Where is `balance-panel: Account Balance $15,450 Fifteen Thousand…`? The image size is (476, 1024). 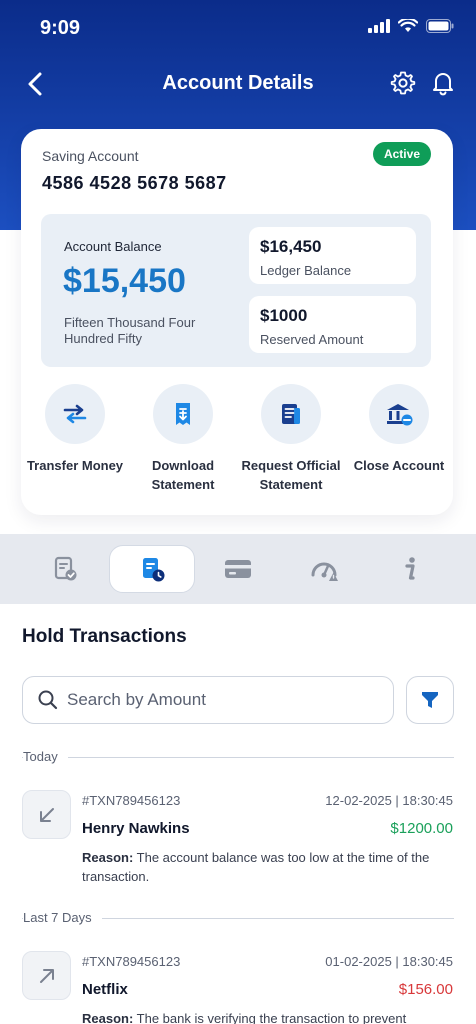 balance-panel: Account Balance $15,450 Fifteen Thousand… is located at coordinates (236, 290).